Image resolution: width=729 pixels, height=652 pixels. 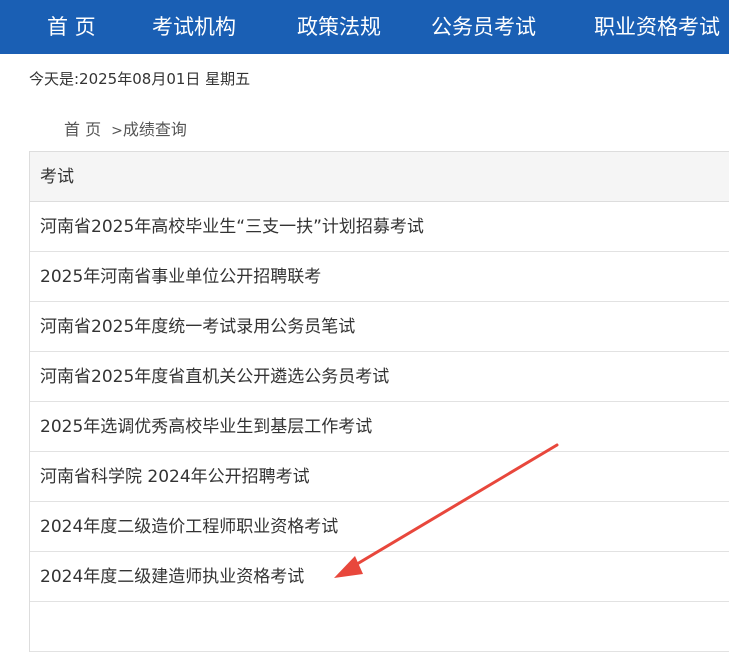 What do you see at coordinates (379, 277) in the screenshot?
I see `exam-row: 2025年河南省事业单位公开招聘联考` at bounding box center [379, 277].